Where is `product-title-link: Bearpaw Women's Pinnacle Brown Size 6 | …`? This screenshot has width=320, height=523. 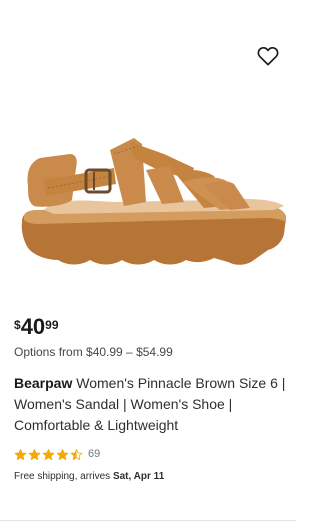 product-title-link: Bearpaw Women's Pinnacle Brown Size 6 | … is located at coordinates (152, 404).